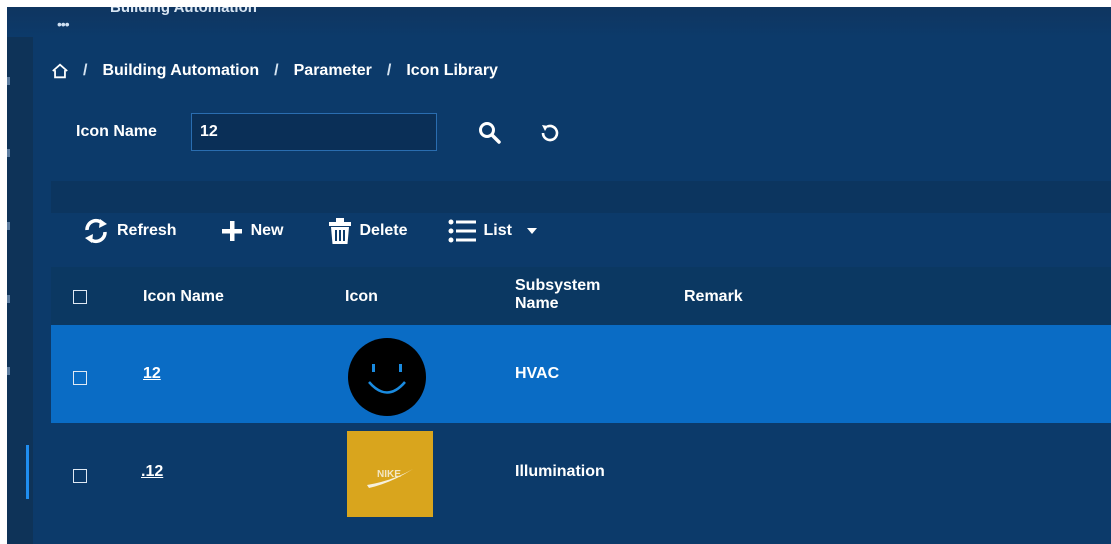  What do you see at coordinates (581, 132) in the screenshot?
I see `search-row: Icon Name` at bounding box center [581, 132].